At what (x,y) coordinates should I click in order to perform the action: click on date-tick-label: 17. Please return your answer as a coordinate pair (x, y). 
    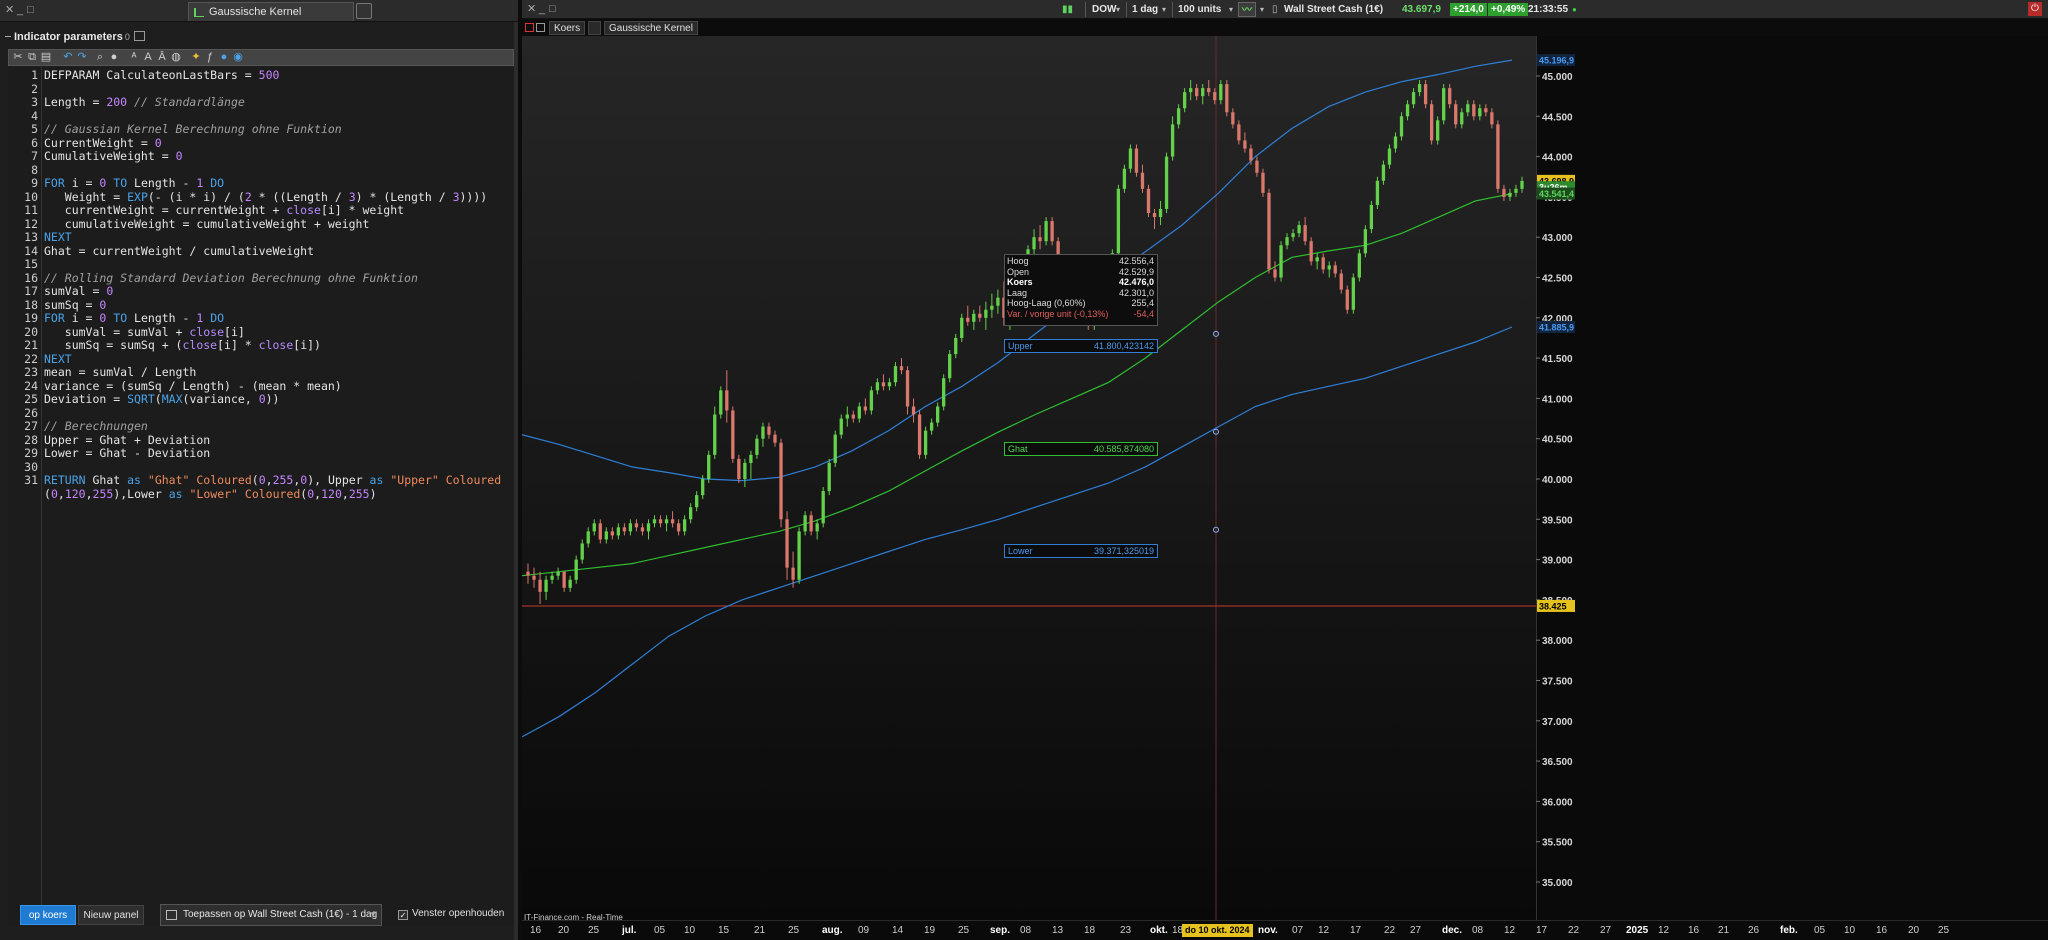
    Looking at the image, I should click on (1542, 930).